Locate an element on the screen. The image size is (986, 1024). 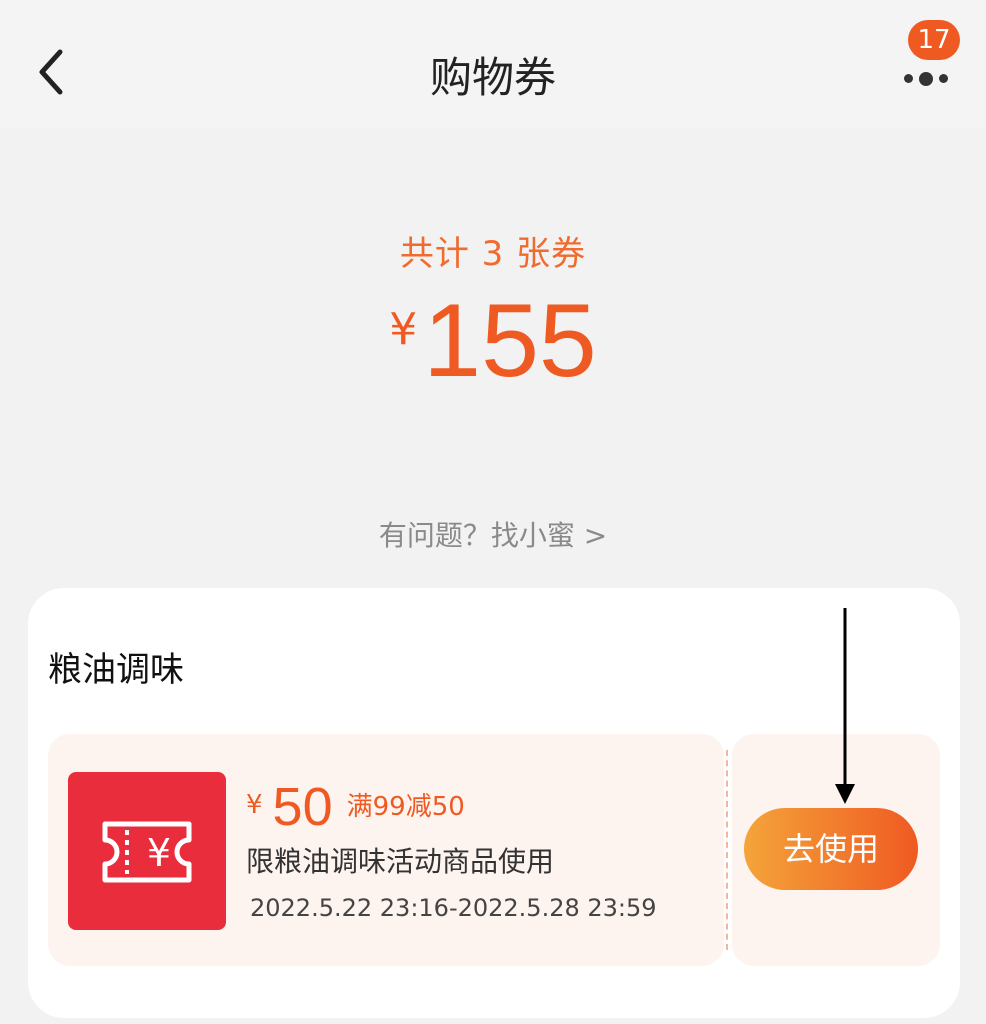
category-title: 粮油调味 is located at coordinates (116, 670).